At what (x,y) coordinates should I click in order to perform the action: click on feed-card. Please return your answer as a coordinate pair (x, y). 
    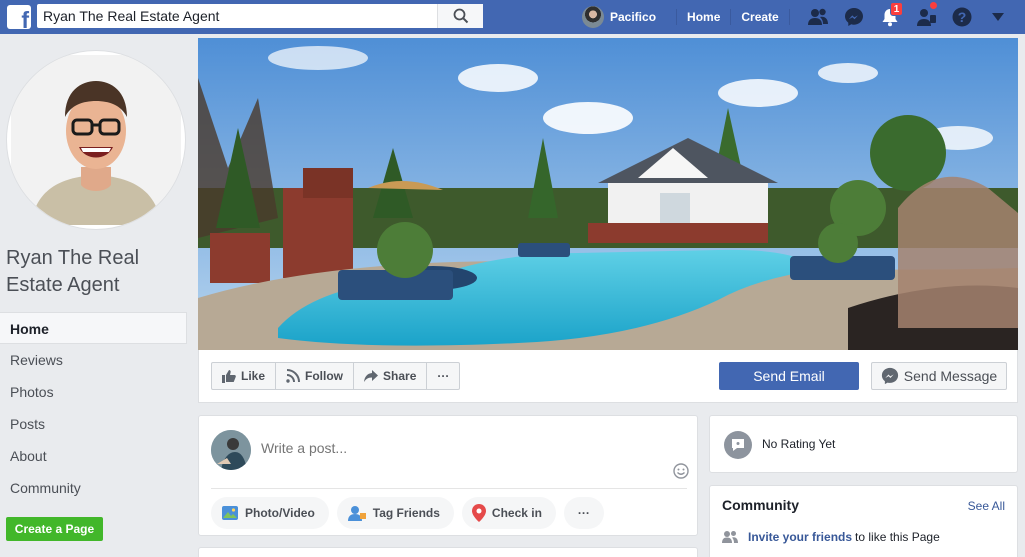
    Looking at the image, I should click on (448, 552).